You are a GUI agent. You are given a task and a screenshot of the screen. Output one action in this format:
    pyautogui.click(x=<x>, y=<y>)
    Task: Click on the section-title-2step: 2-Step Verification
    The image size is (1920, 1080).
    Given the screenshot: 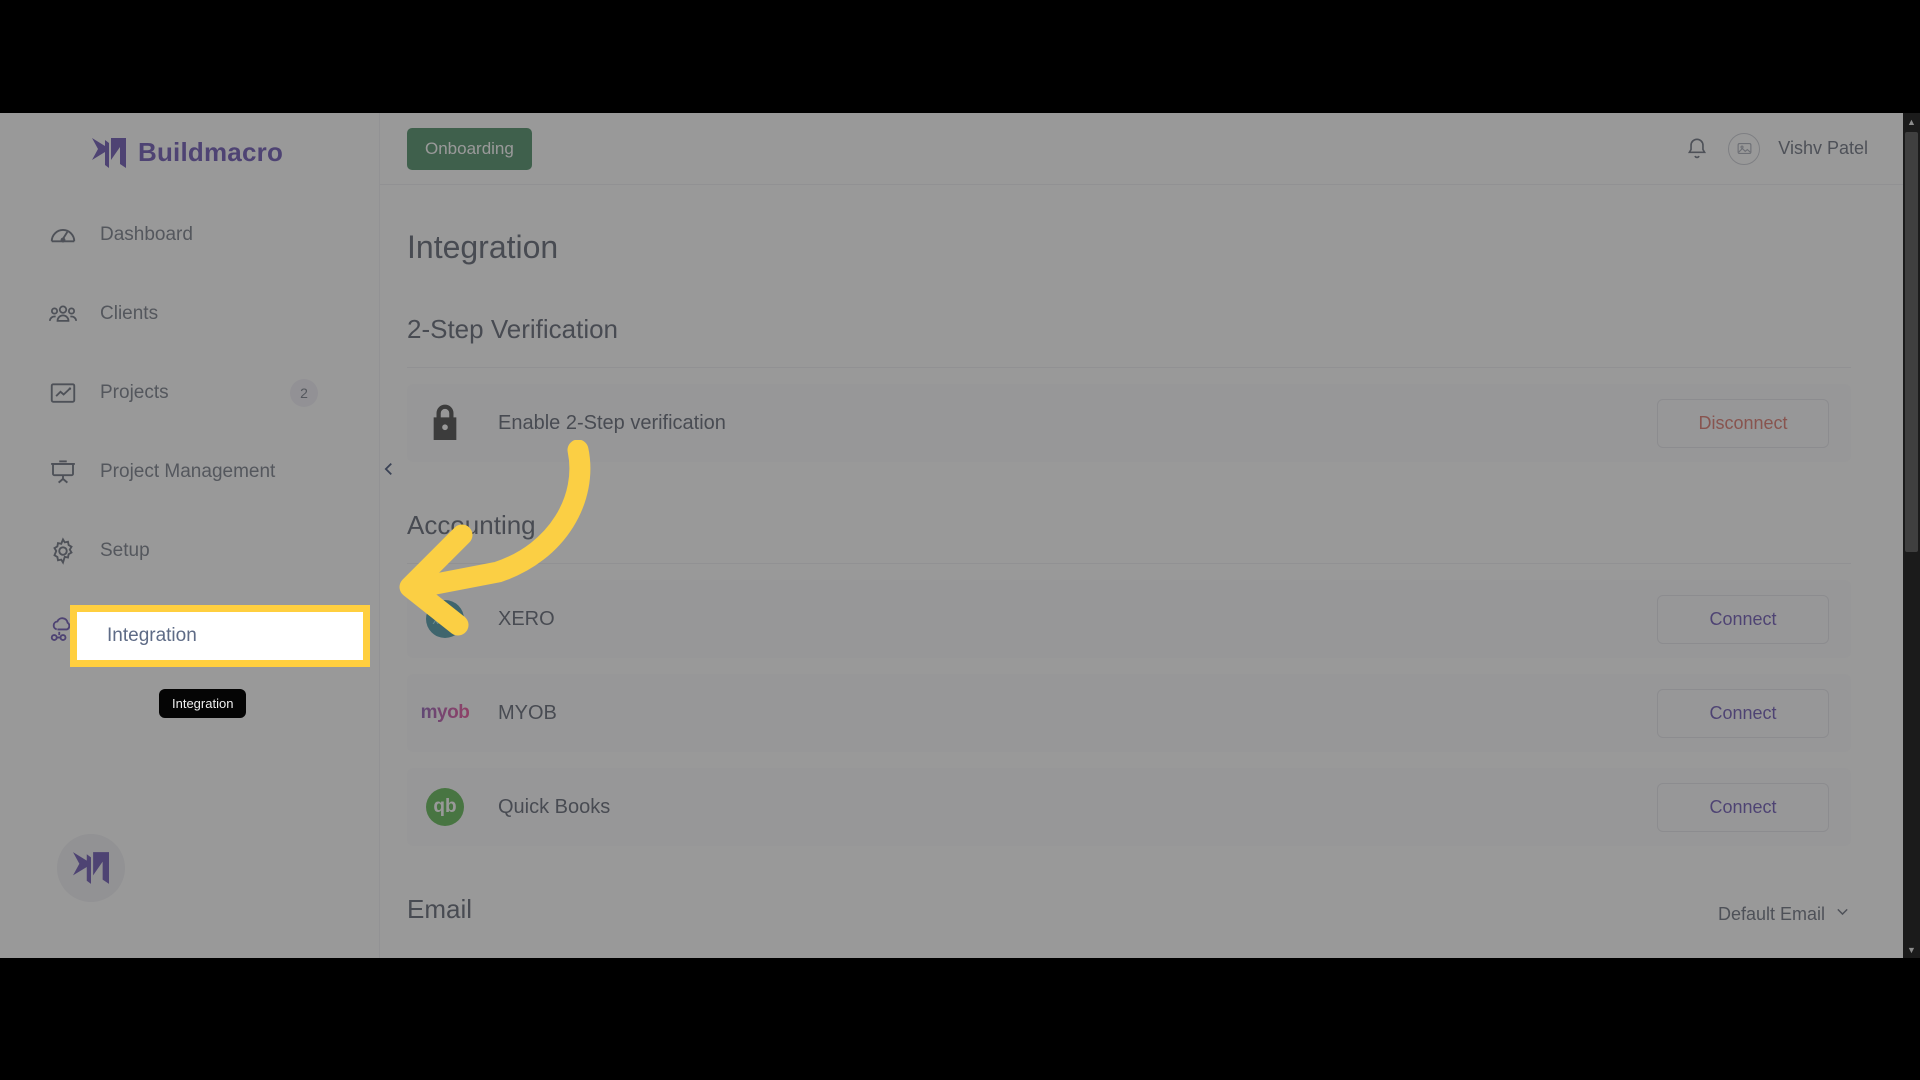 What is the action you would take?
    pyautogui.click(x=513, y=329)
    